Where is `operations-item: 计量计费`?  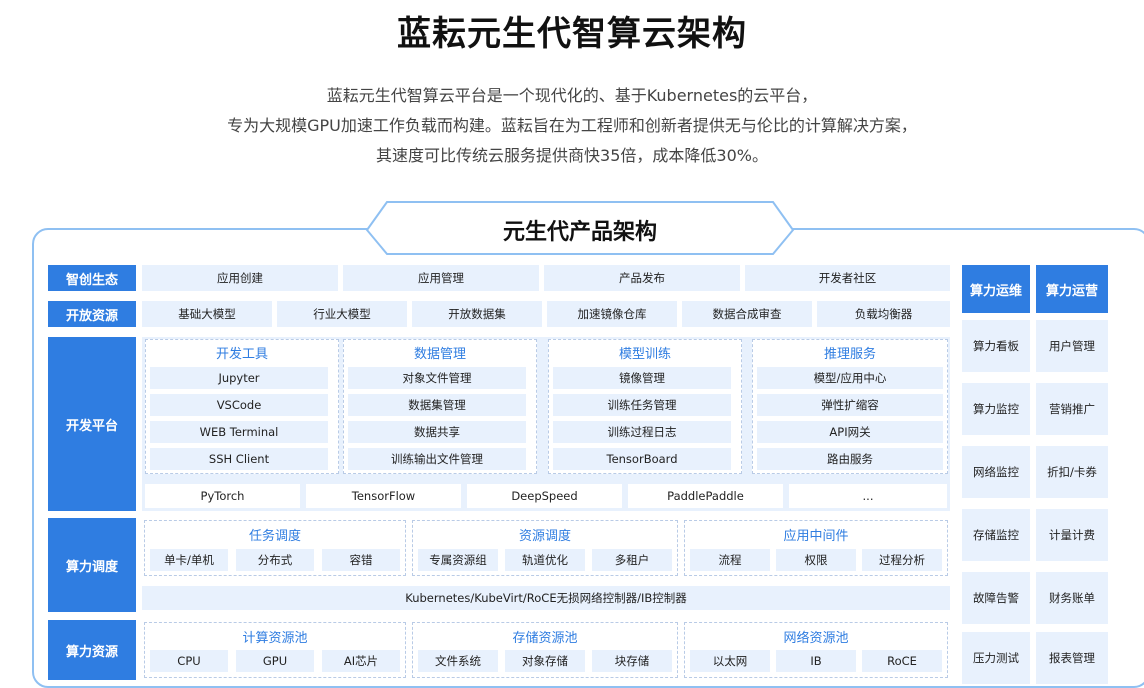 operations-item: 计量计费 is located at coordinates (1072, 535).